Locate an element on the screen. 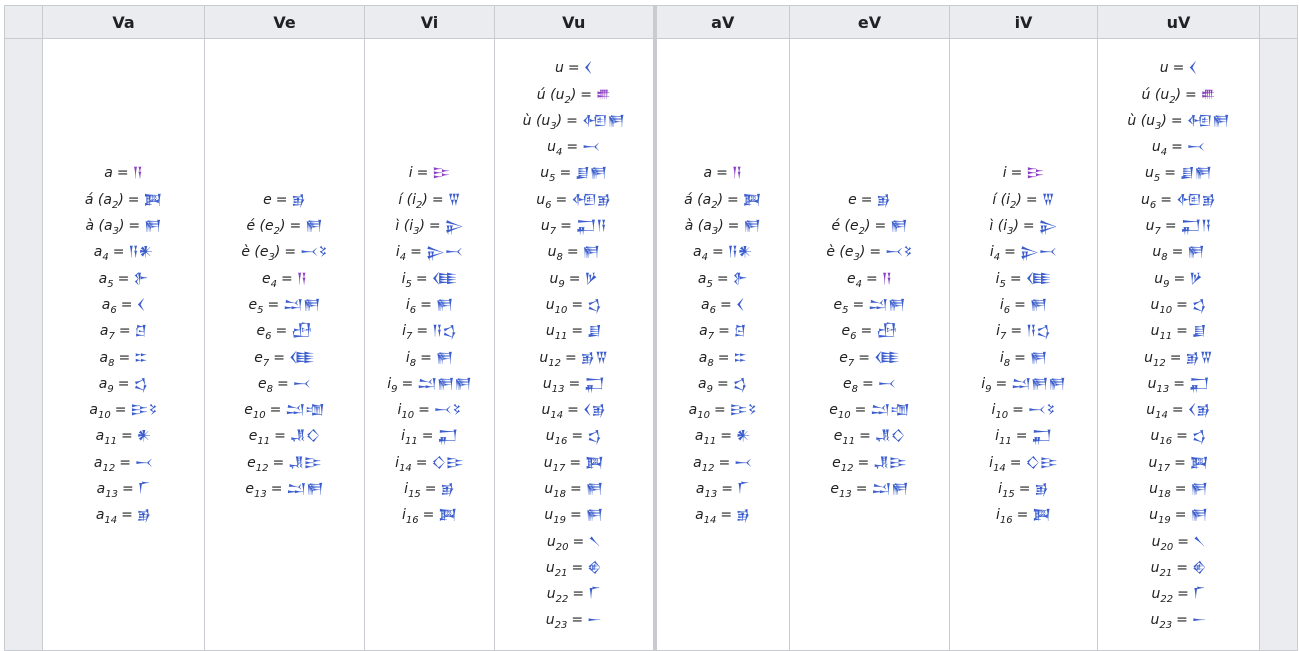  sign-entry: e10 = 𒁺𒌝 is located at coordinates (869, 410).